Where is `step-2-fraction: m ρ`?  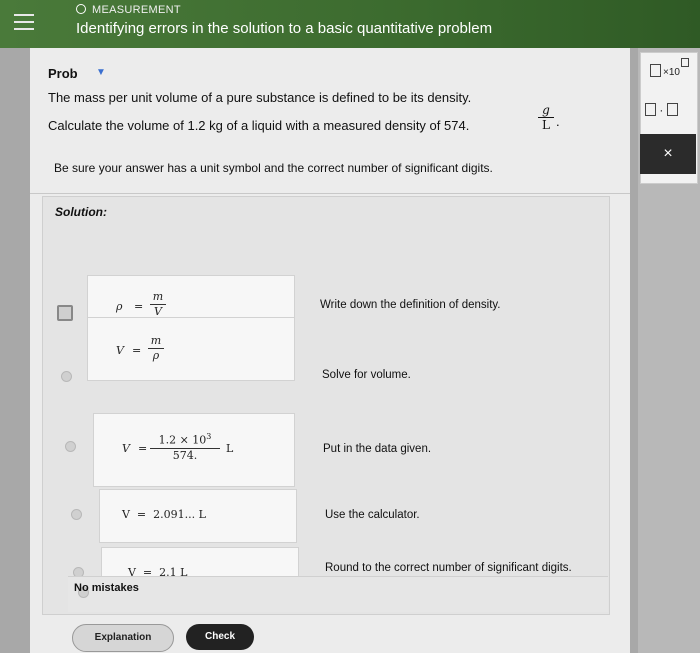 step-2-fraction: m ρ is located at coordinates (156, 348).